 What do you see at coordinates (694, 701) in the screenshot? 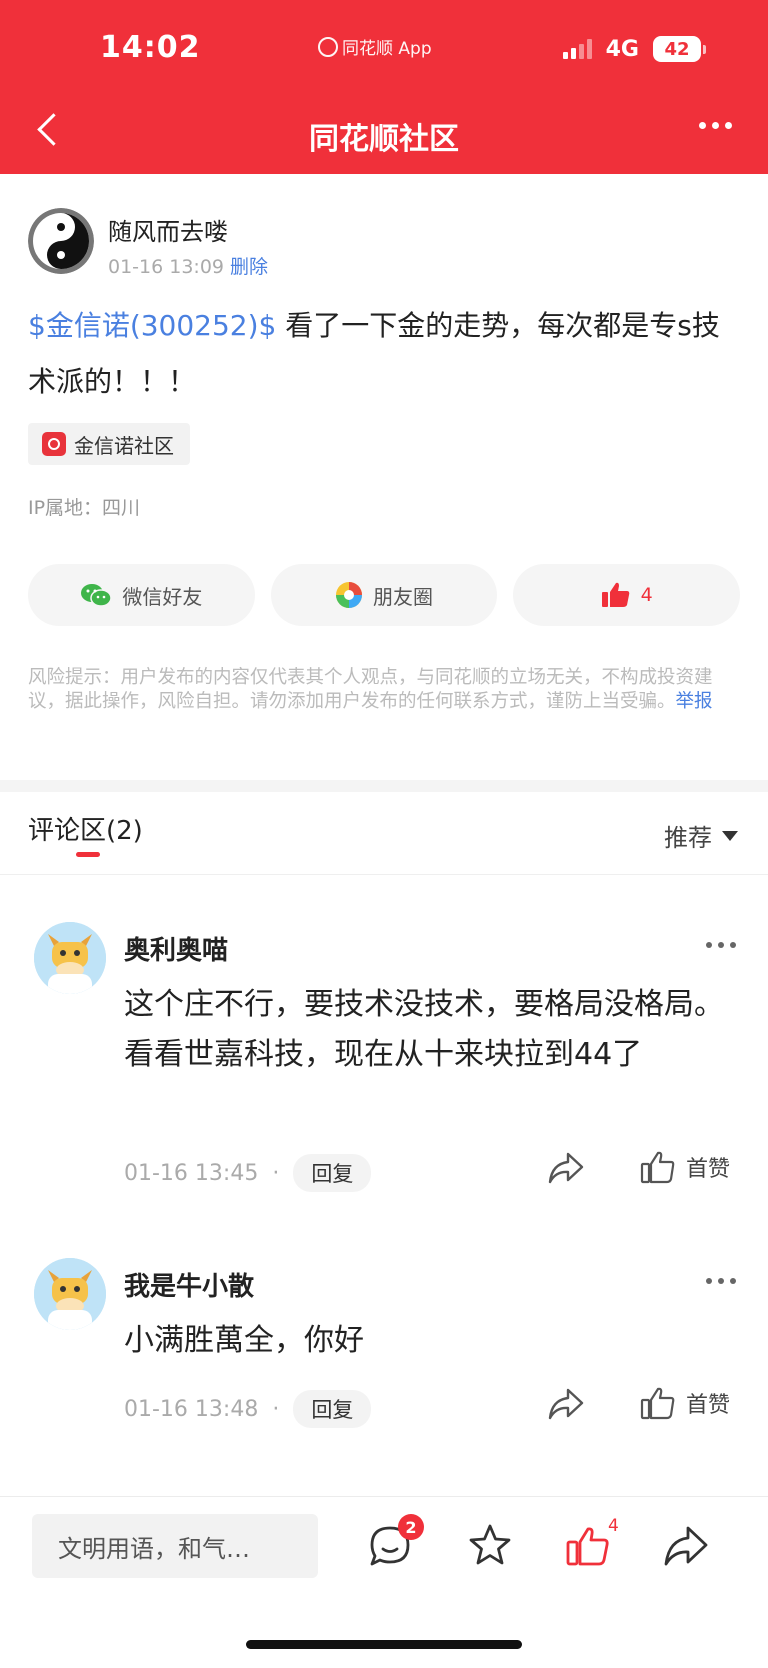
I see `report-link: 举报` at bounding box center [694, 701].